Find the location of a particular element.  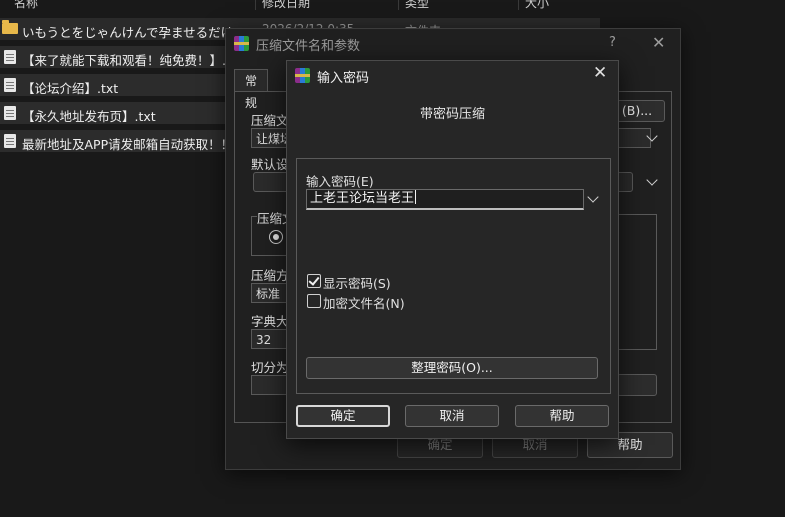

column-date: 修改日期 is located at coordinates (286, 5).